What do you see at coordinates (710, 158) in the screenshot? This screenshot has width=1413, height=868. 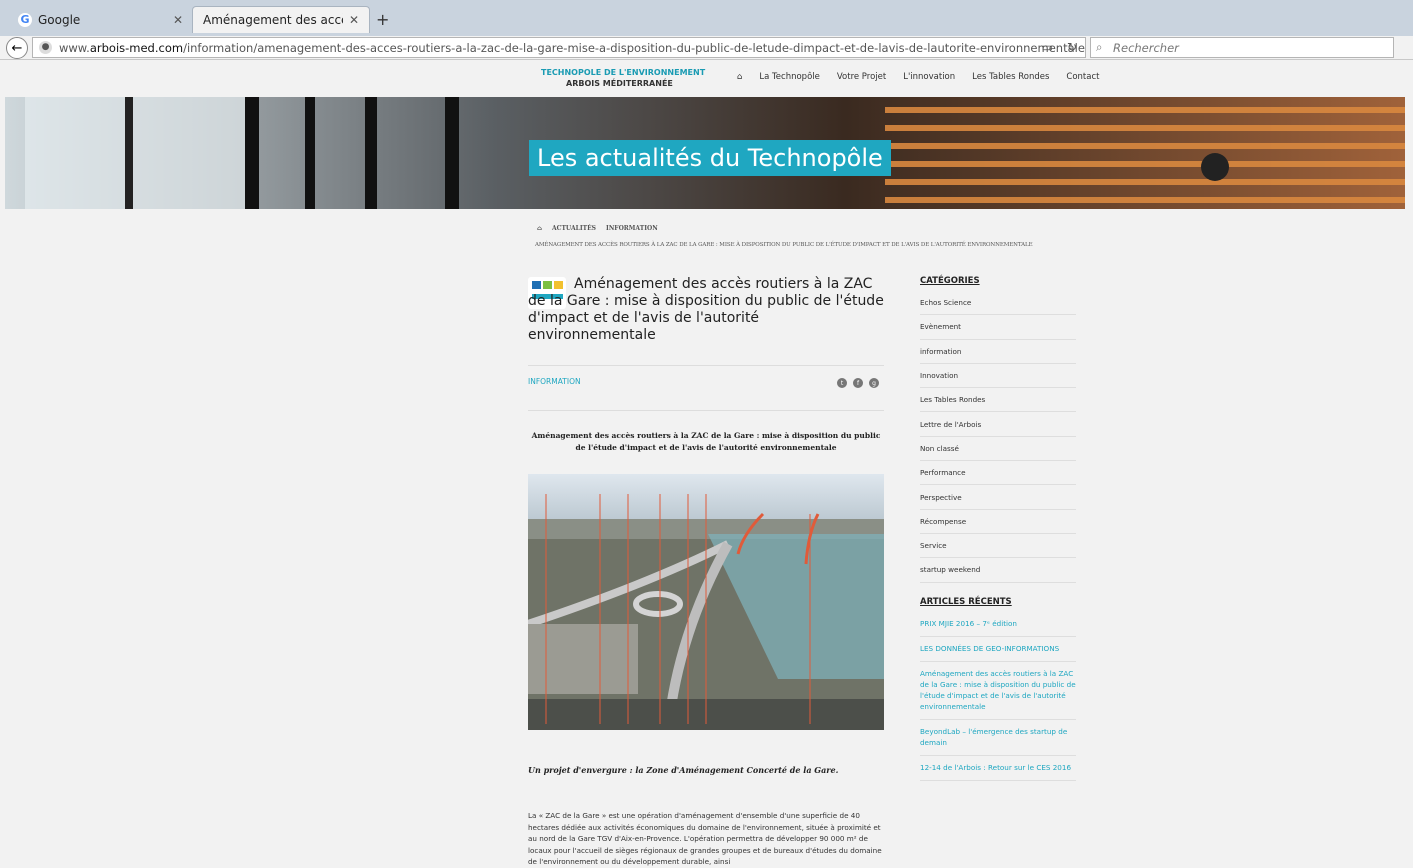 I see `hero-title: Les actualités du Technopôle` at bounding box center [710, 158].